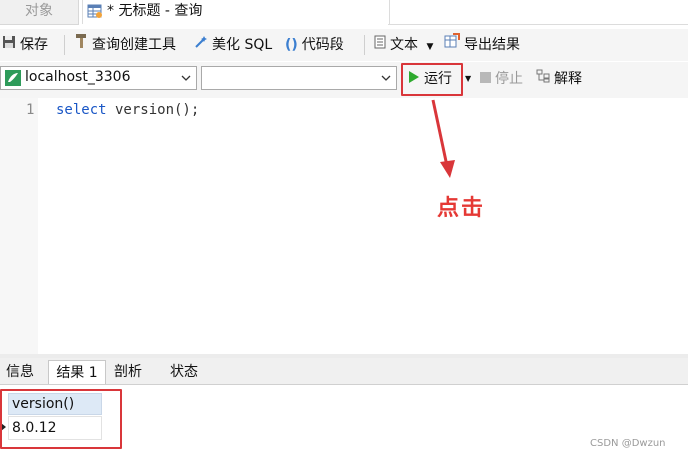  I want to click on connection-select: localhost_3306, so click(98, 78).